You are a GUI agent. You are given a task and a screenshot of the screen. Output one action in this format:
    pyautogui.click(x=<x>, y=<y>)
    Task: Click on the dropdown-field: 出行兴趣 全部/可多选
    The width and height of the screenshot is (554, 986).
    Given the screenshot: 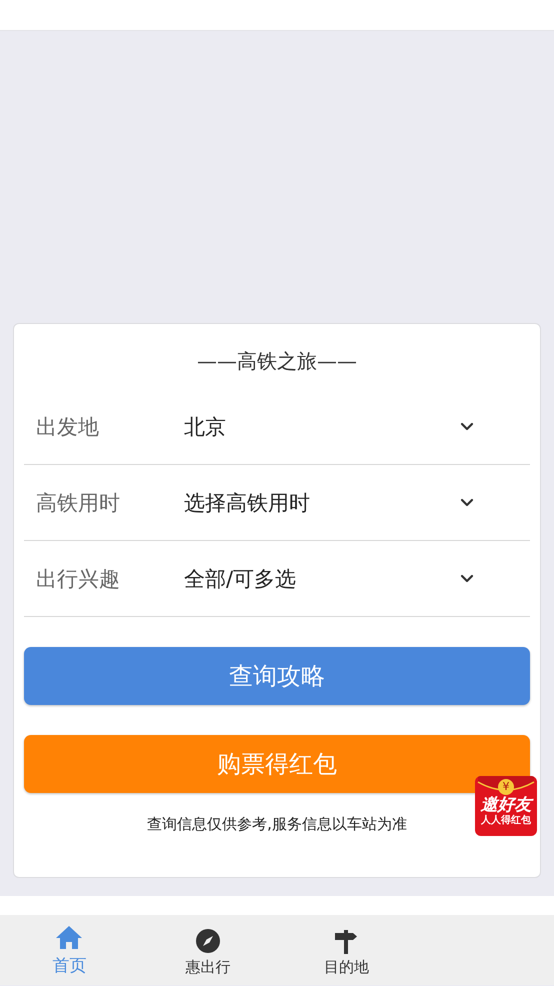 What is the action you would take?
    pyautogui.click(x=277, y=579)
    